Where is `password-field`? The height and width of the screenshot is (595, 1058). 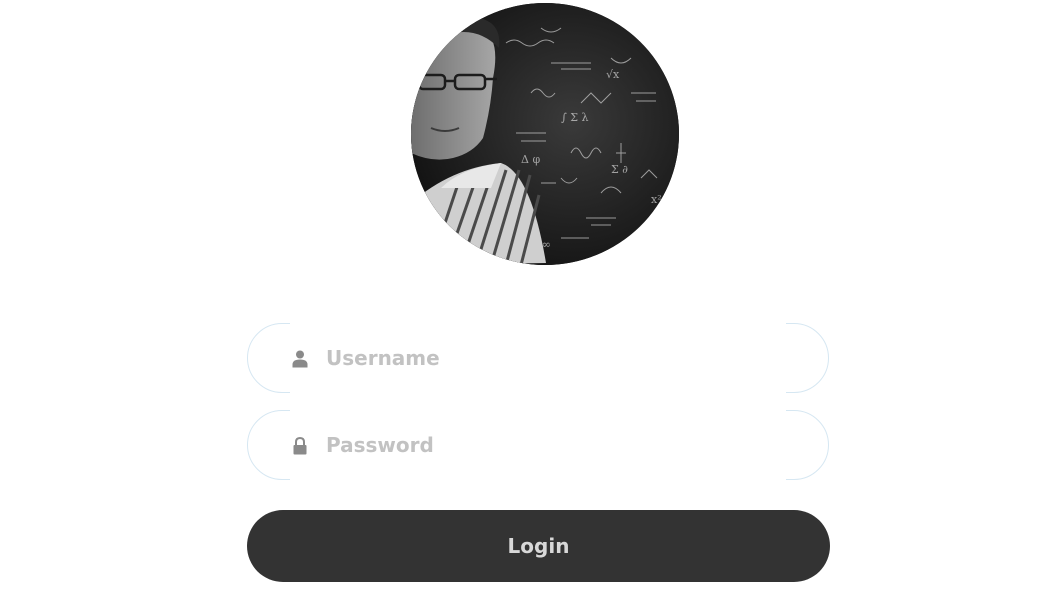
password-field is located at coordinates (538, 445).